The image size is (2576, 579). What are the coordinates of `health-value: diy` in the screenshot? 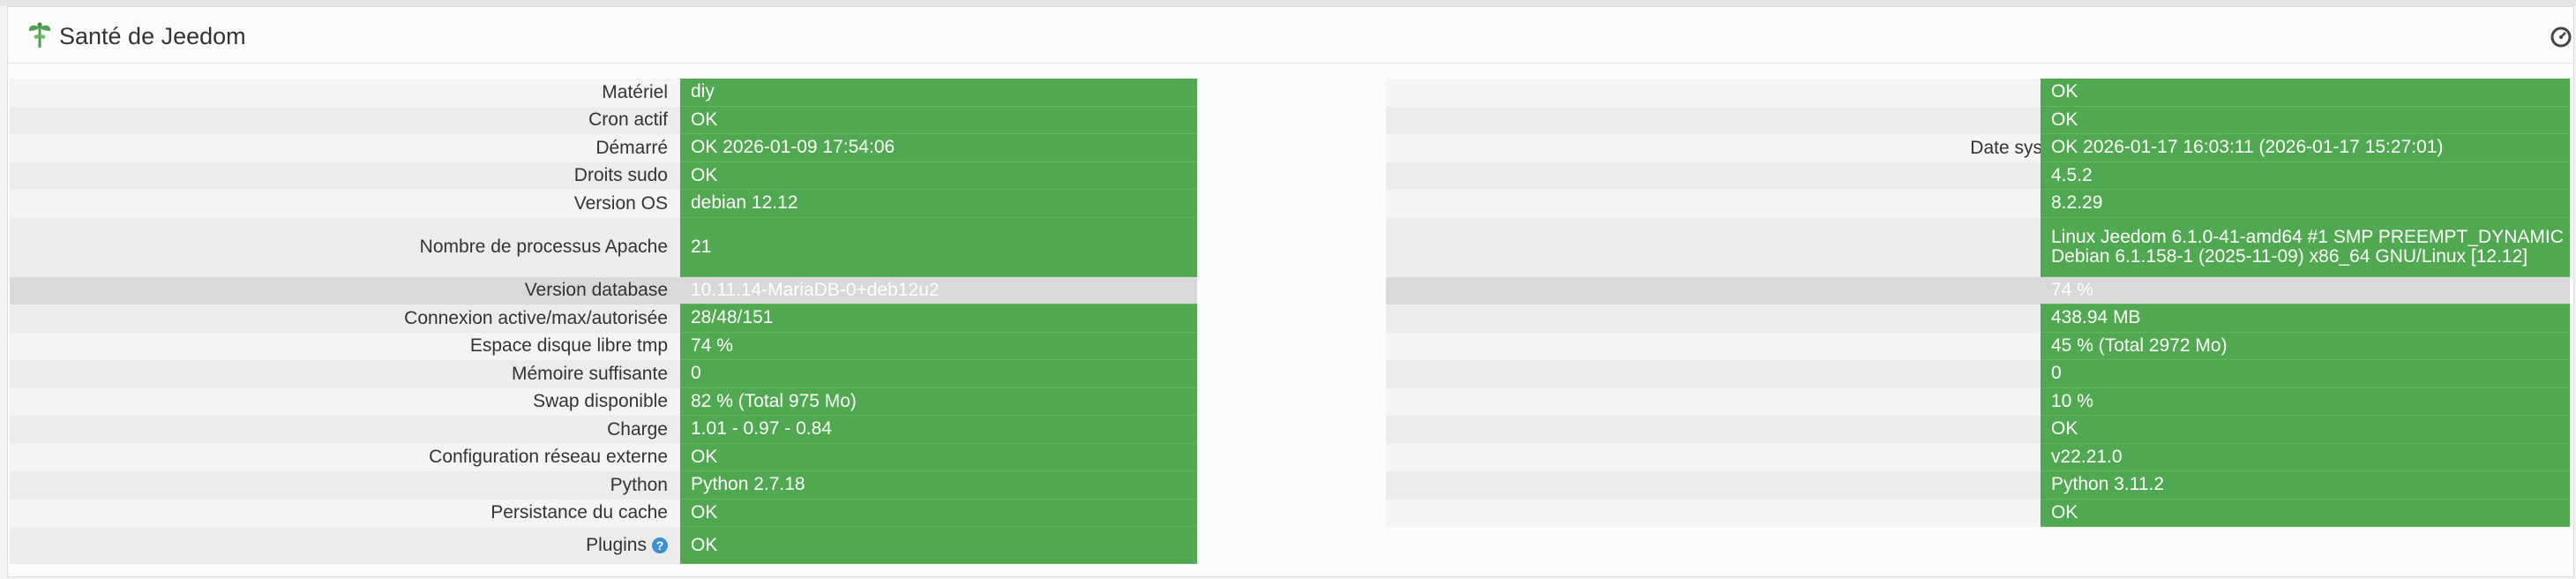 It's located at (939, 93).